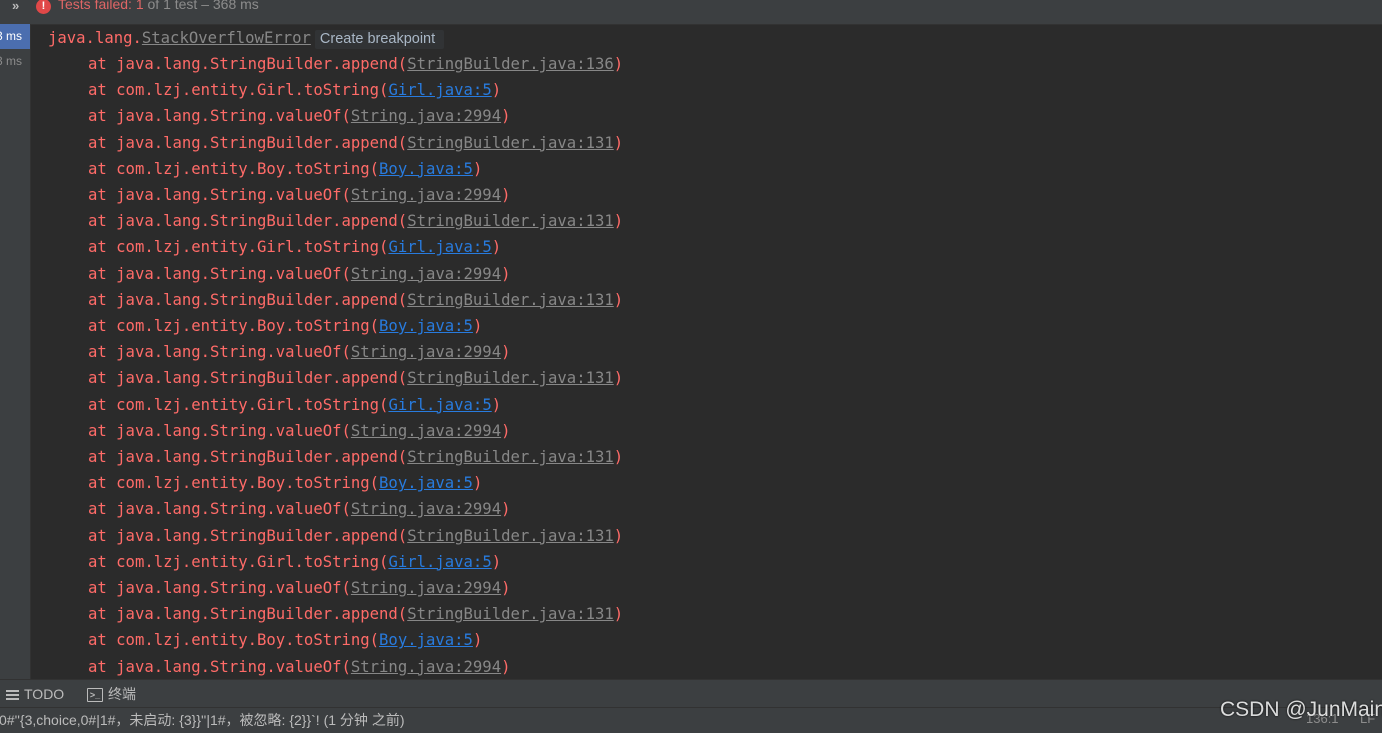 This screenshot has width=1382, height=733. What do you see at coordinates (95, 38) in the screenshot?
I see `exception-prefix: java.lang.` at bounding box center [95, 38].